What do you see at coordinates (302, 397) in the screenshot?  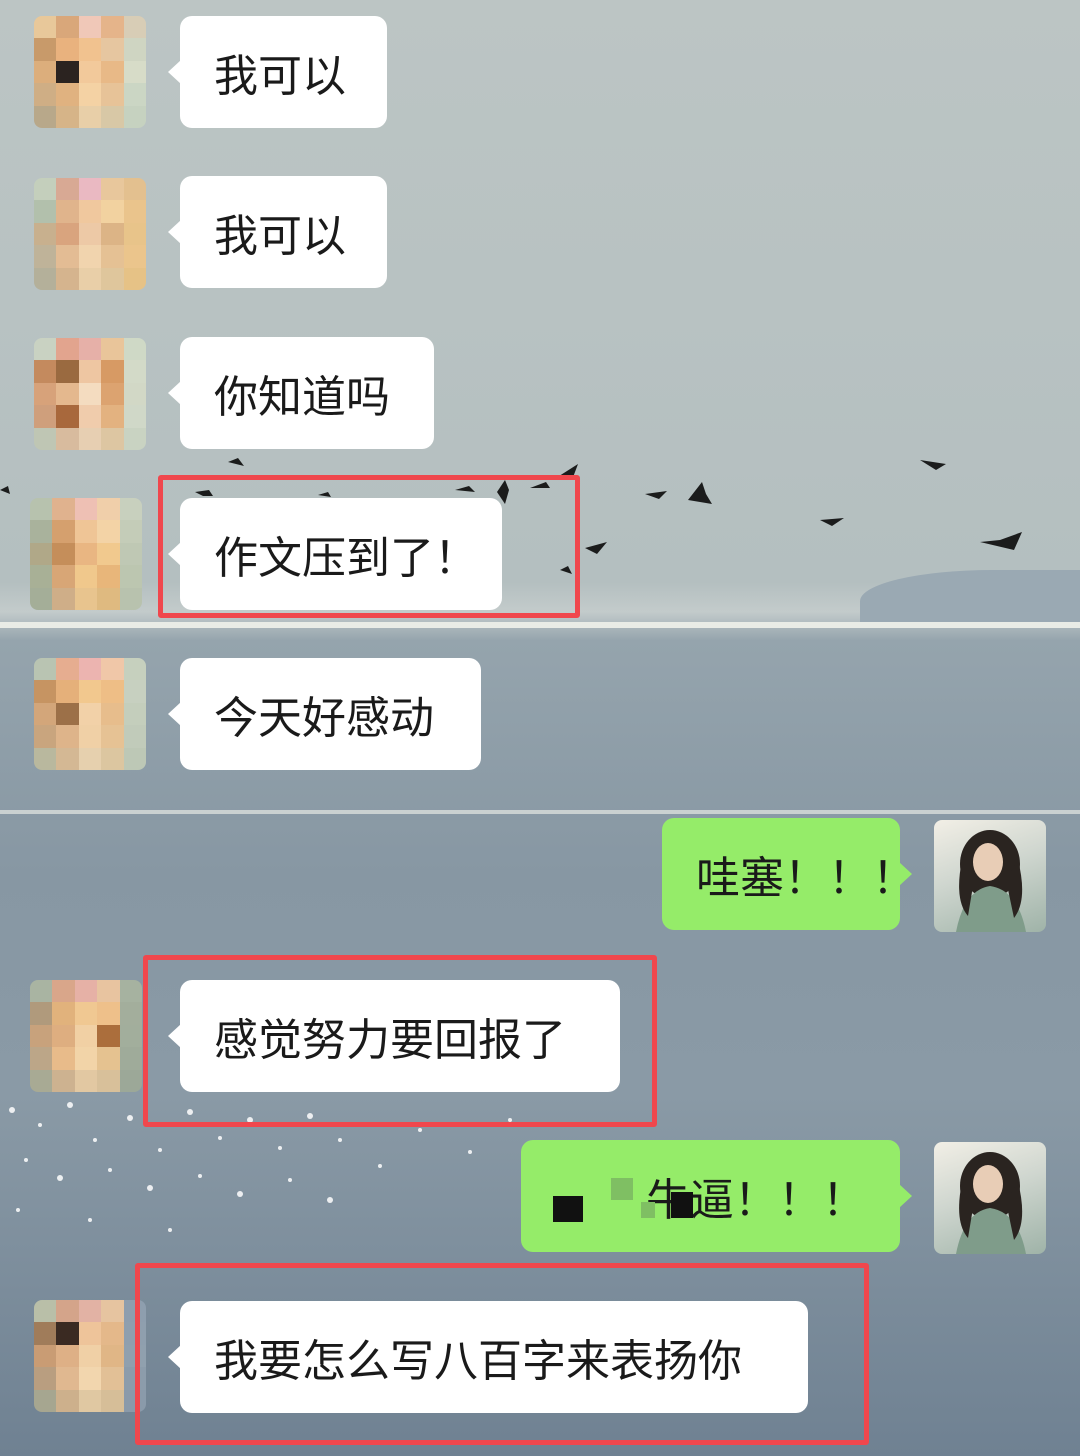 I see `message-text: 你知道吗` at bounding box center [302, 397].